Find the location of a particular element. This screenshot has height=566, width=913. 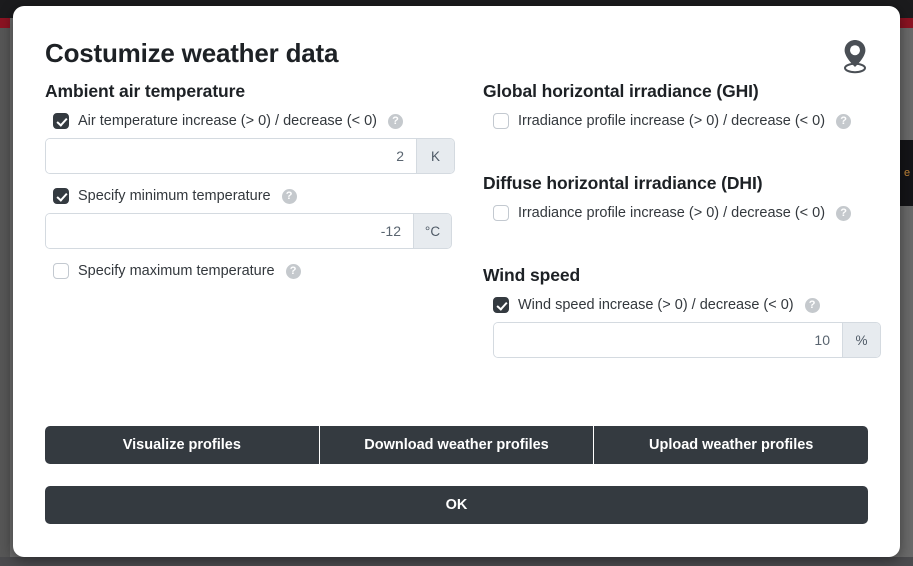

input-group-min-temperature: °C is located at coordinates (248, 231).